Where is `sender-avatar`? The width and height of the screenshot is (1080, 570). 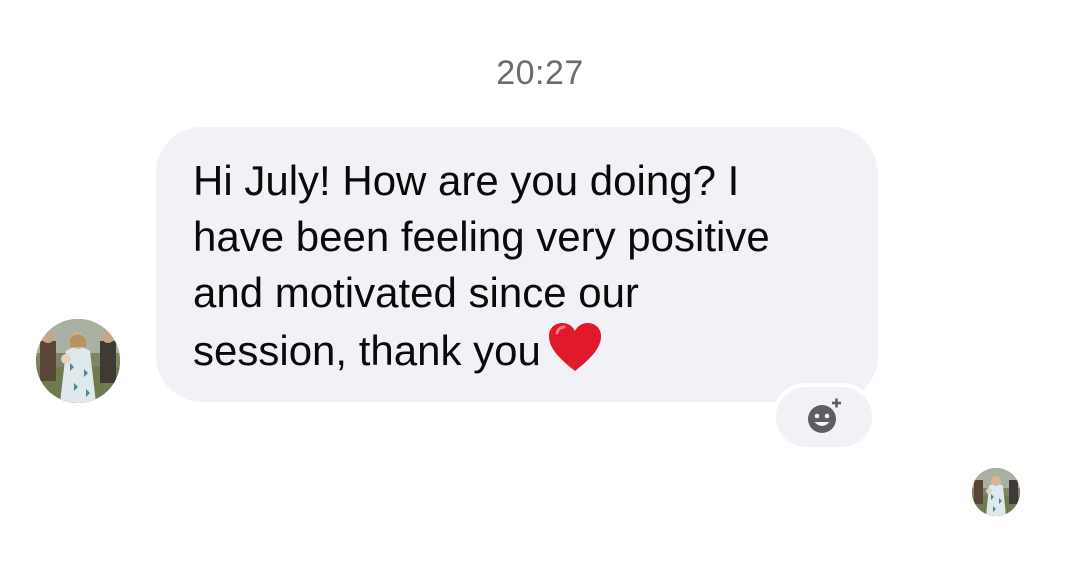
sender-avatar is located at coordinates (78, 361).